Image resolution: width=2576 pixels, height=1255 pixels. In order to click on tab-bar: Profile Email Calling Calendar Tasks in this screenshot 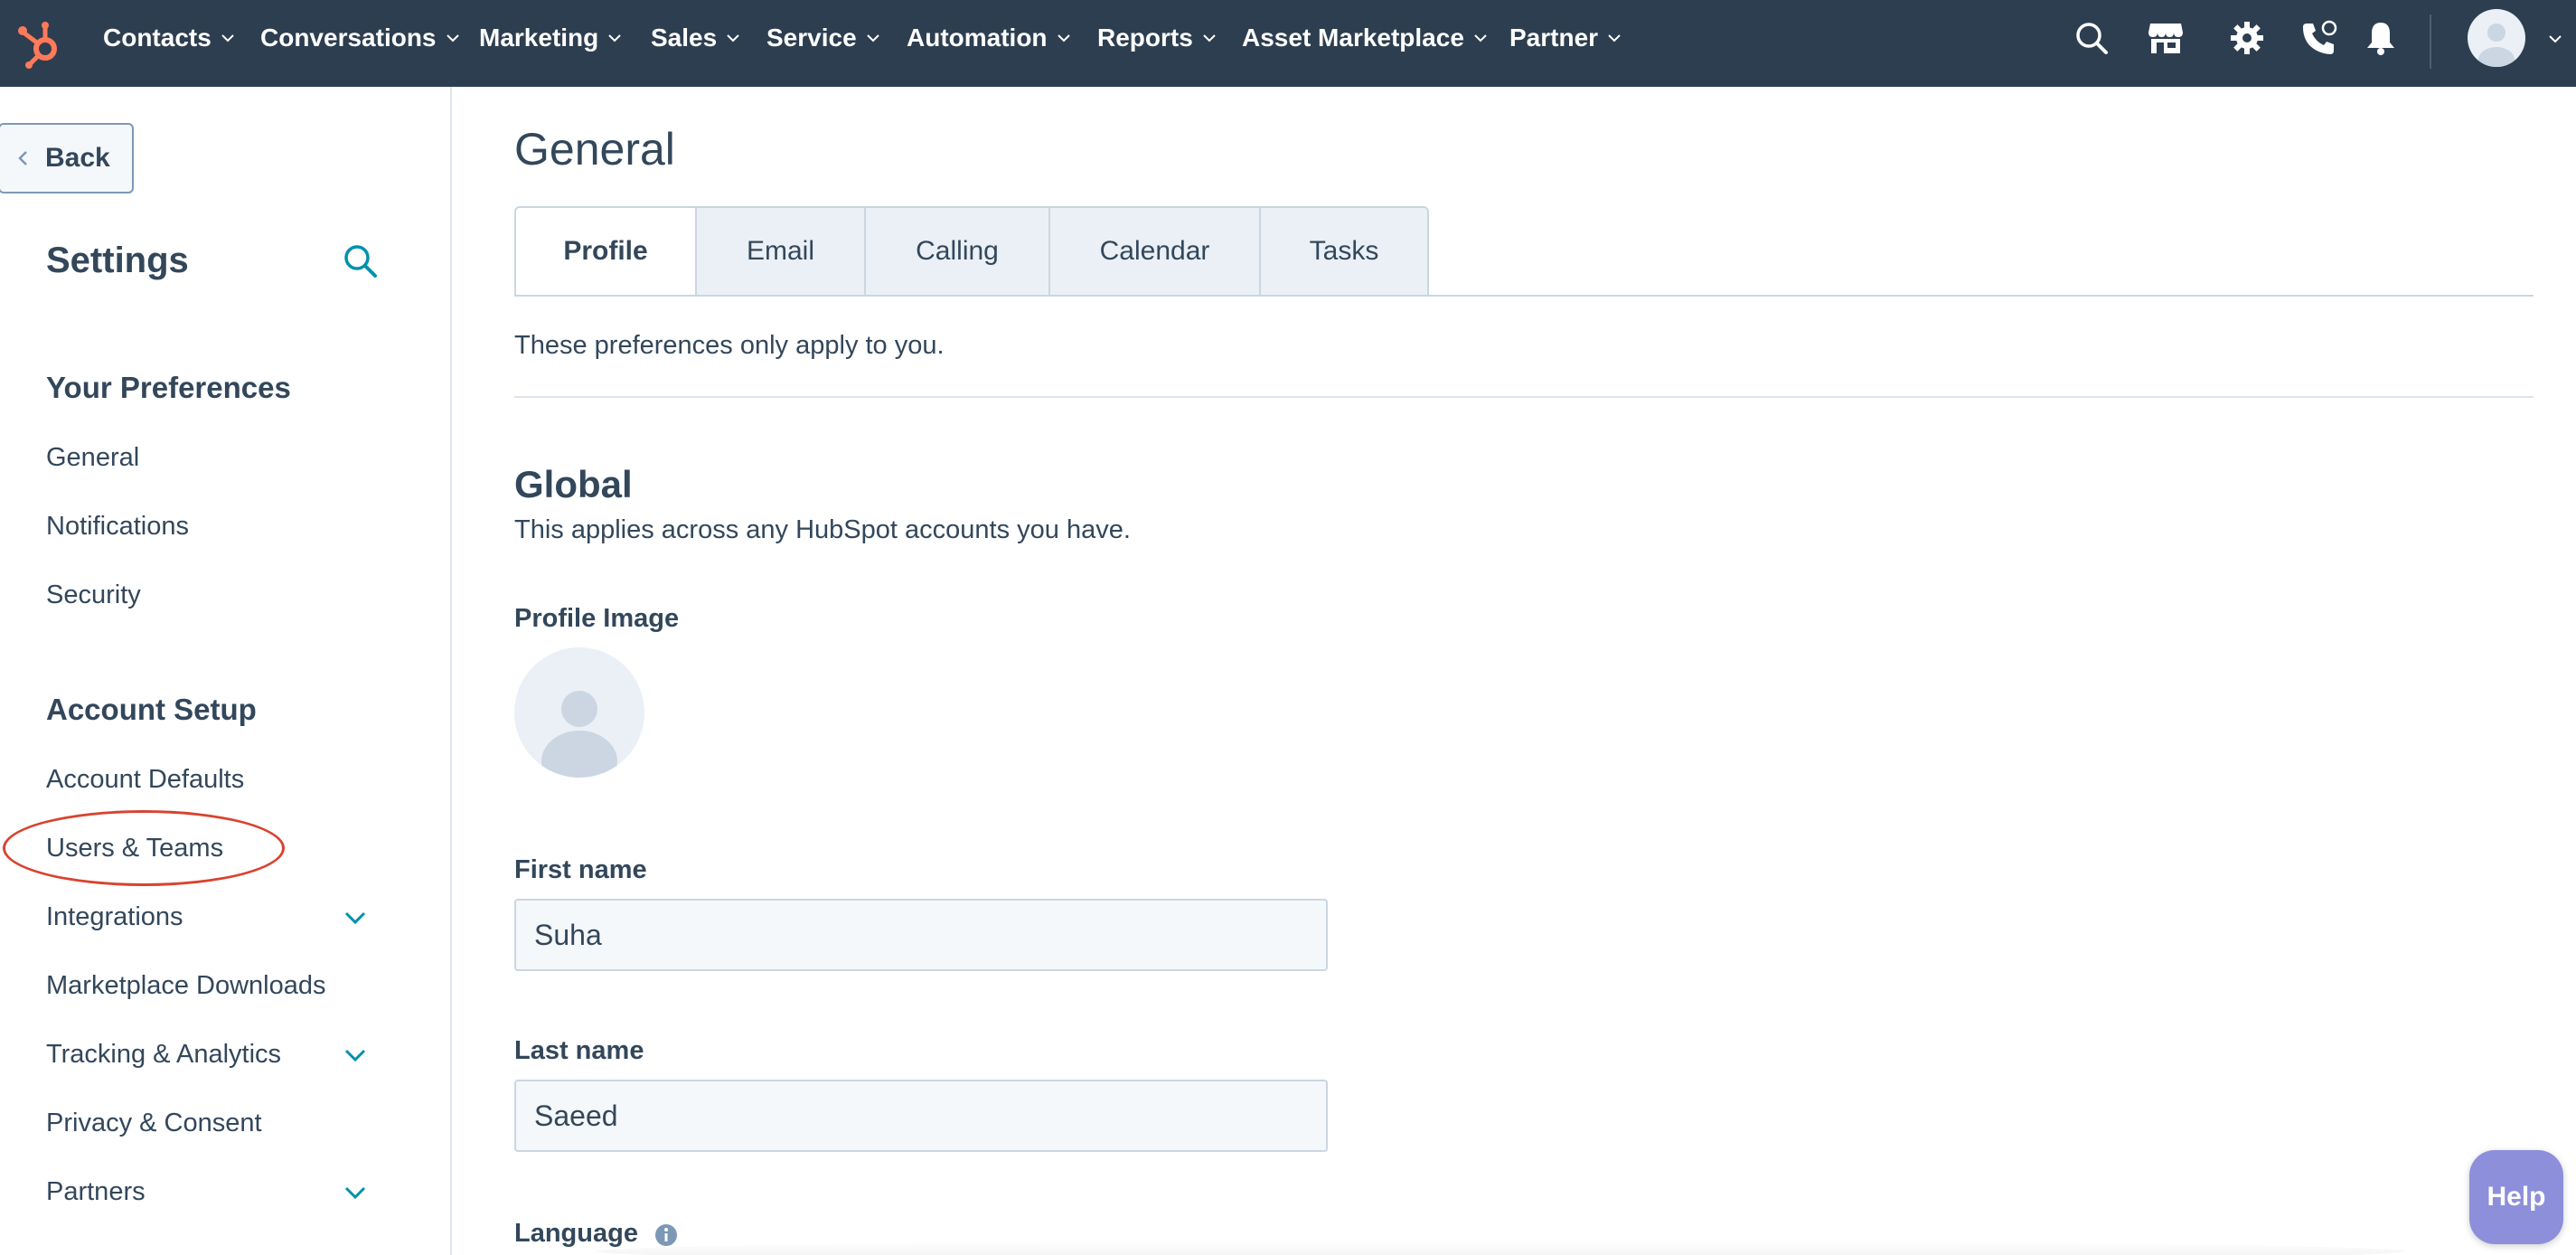, I will do `click(972, 252)`.